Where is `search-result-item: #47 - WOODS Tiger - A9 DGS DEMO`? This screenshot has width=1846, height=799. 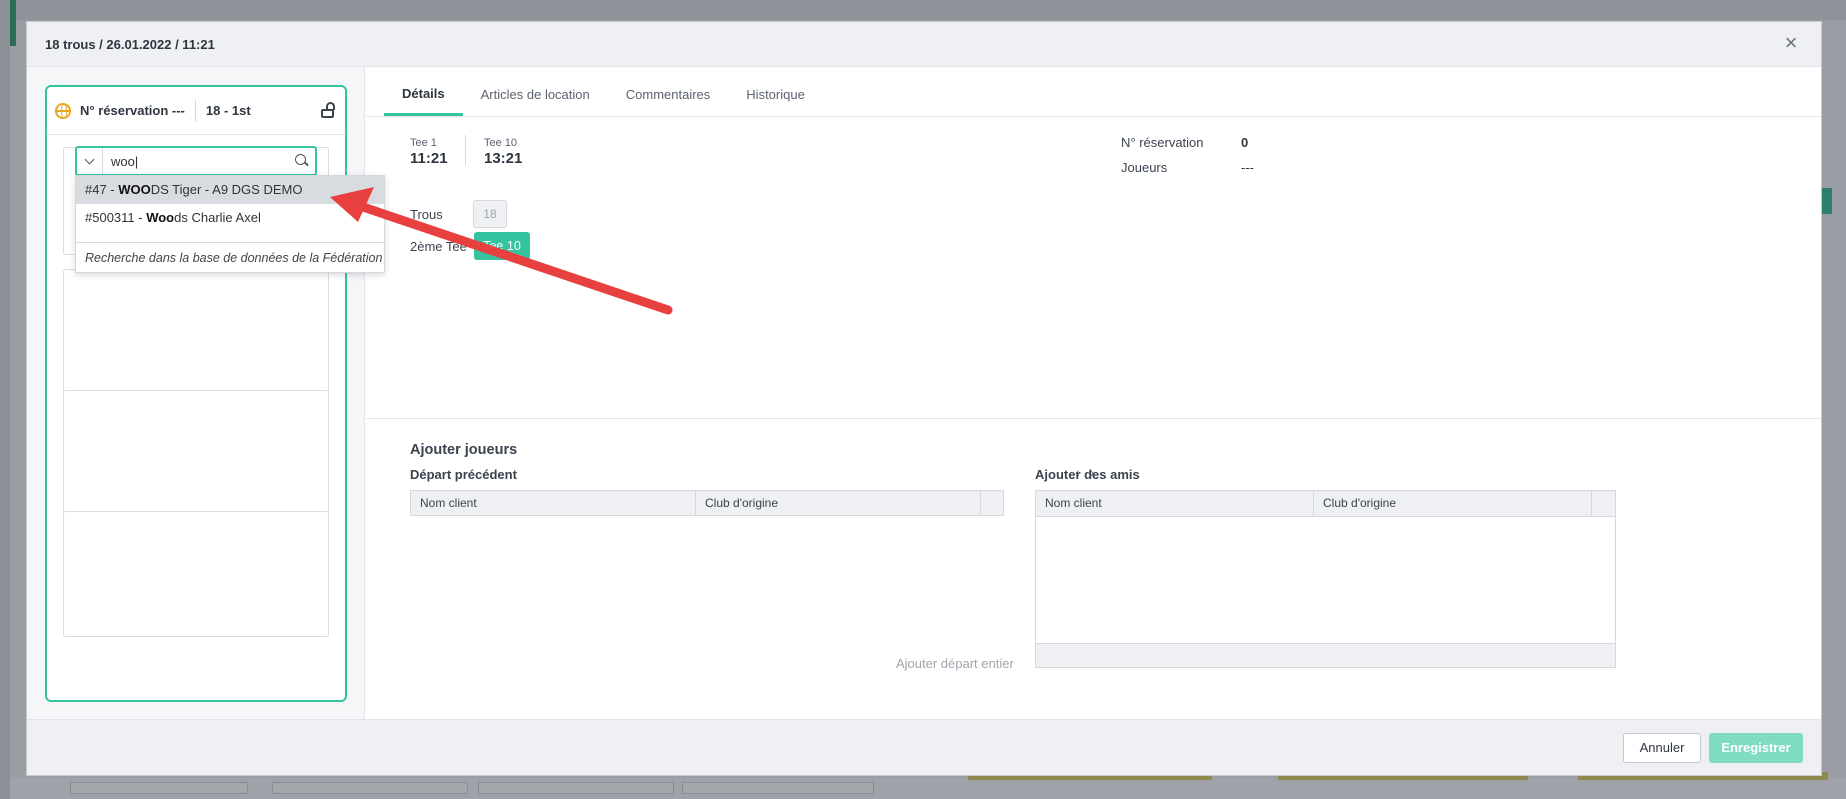 search-result-item: #47 - WOODS Tiger - A9 DGS DEMO is located at coordinates (230, 190).